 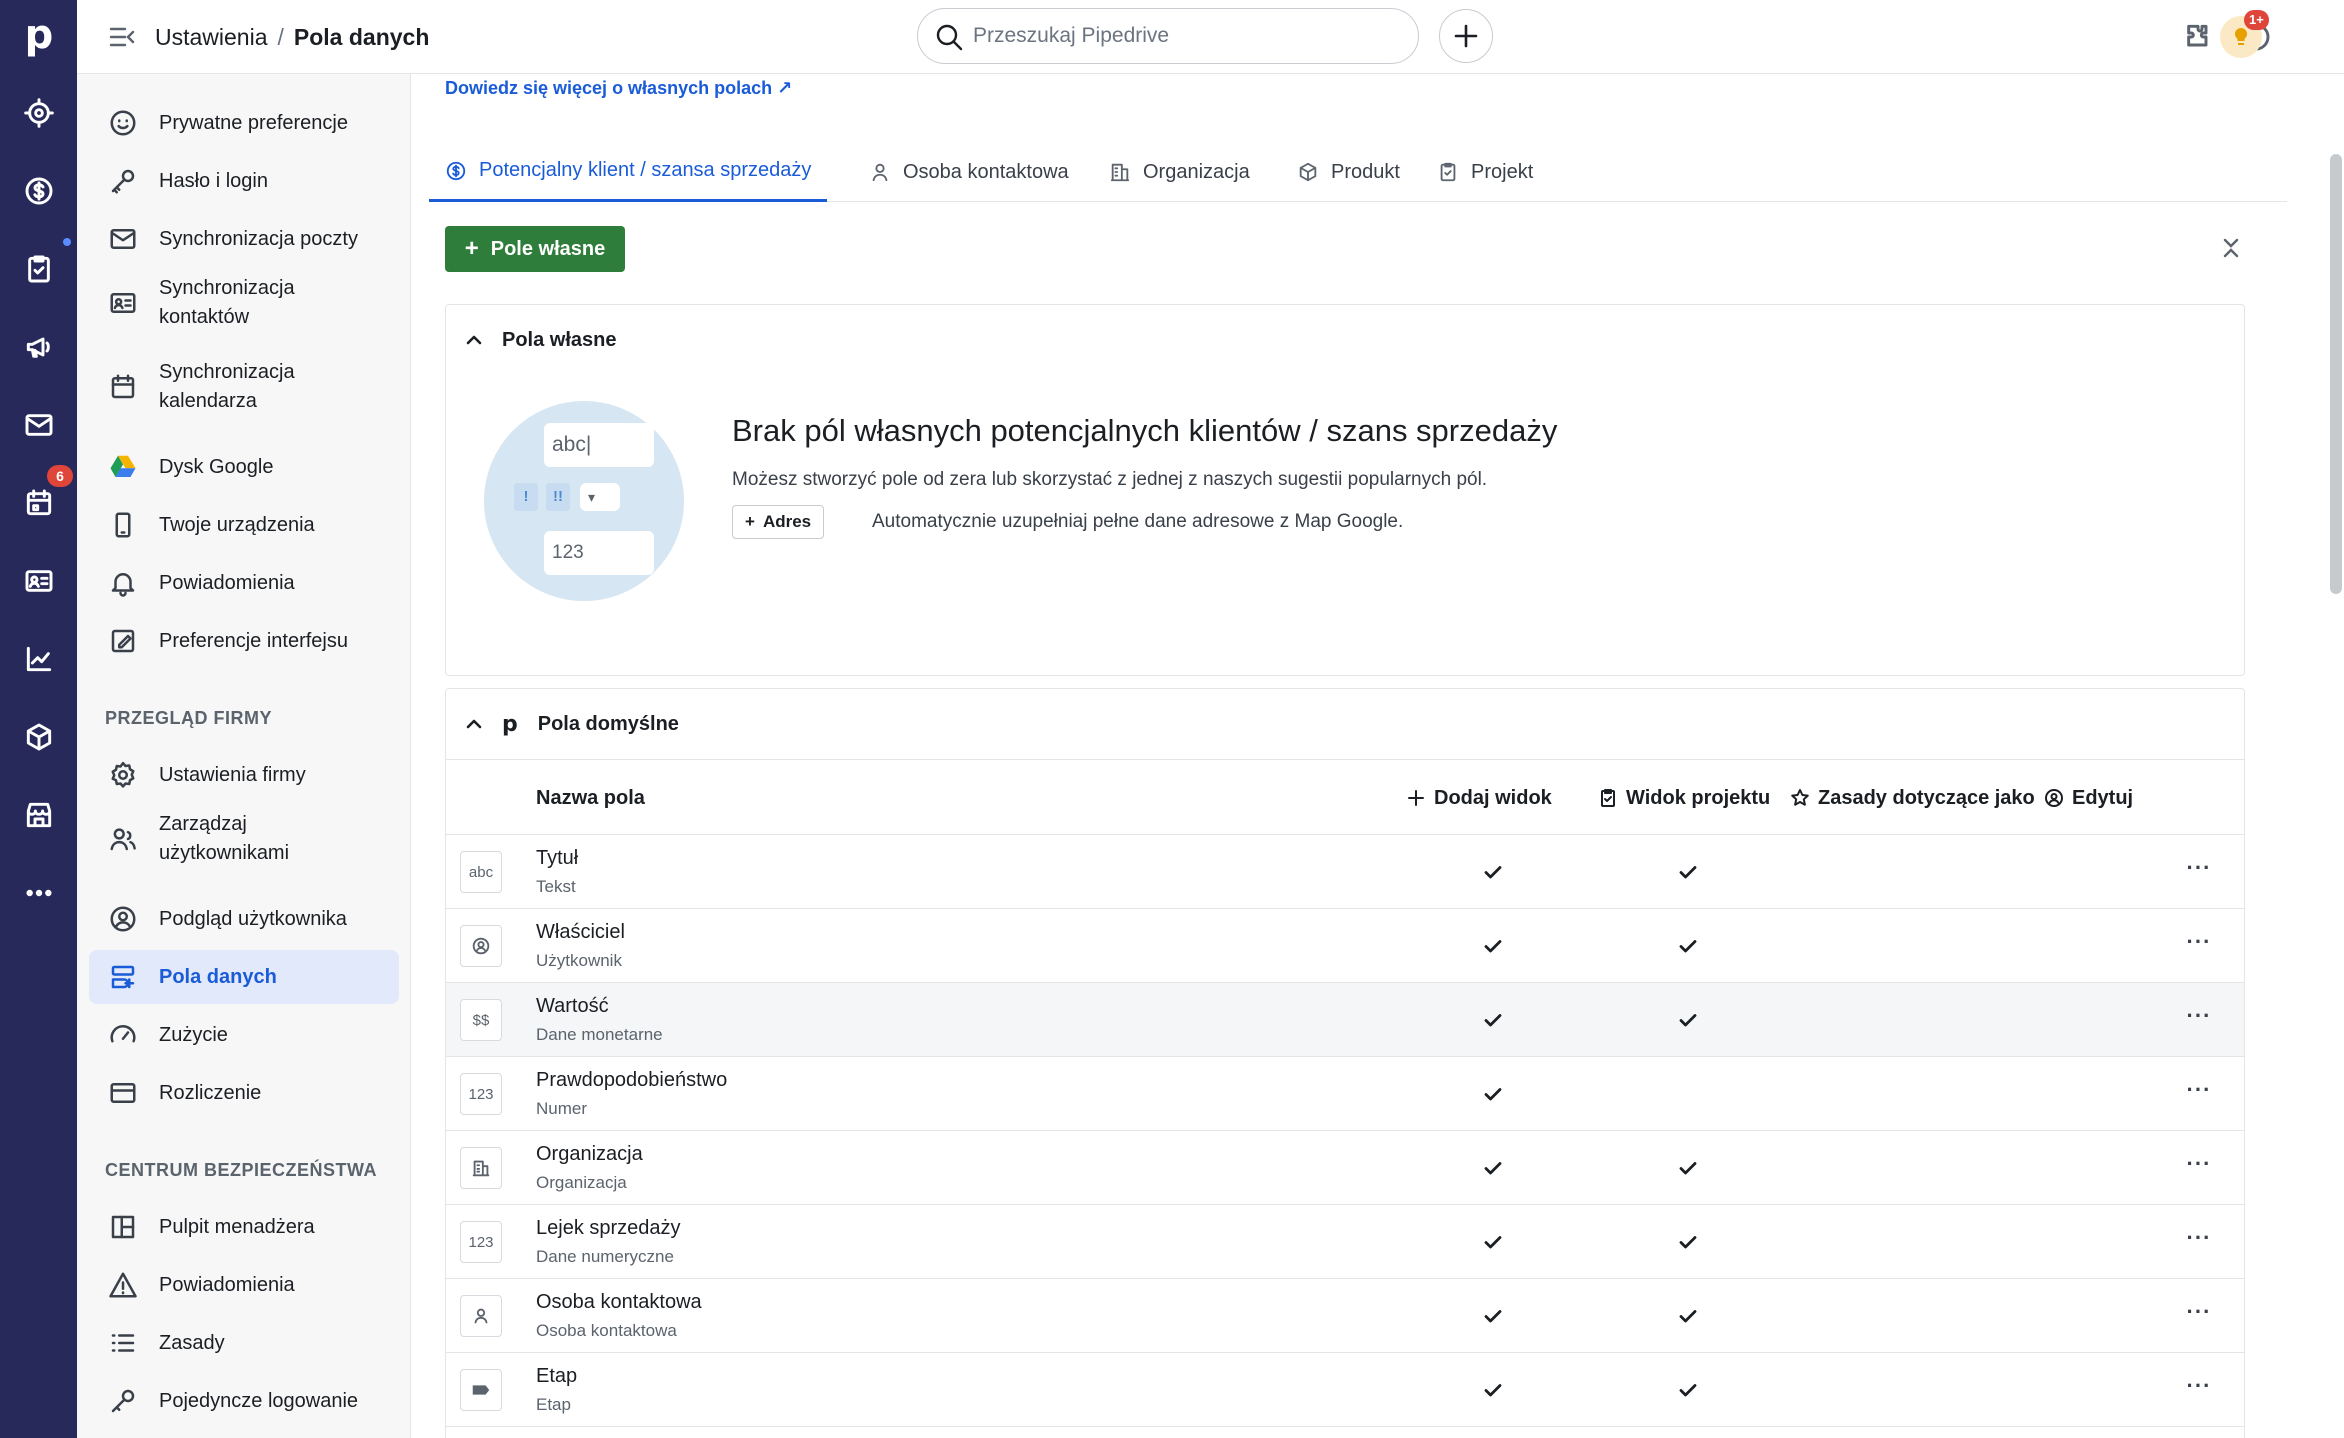 What do you see at coordinates (244, 1285) in the screenshot?
I see `sidebar-item-security-alerts: Powiadomienia` at bounding box center [244, 1285].